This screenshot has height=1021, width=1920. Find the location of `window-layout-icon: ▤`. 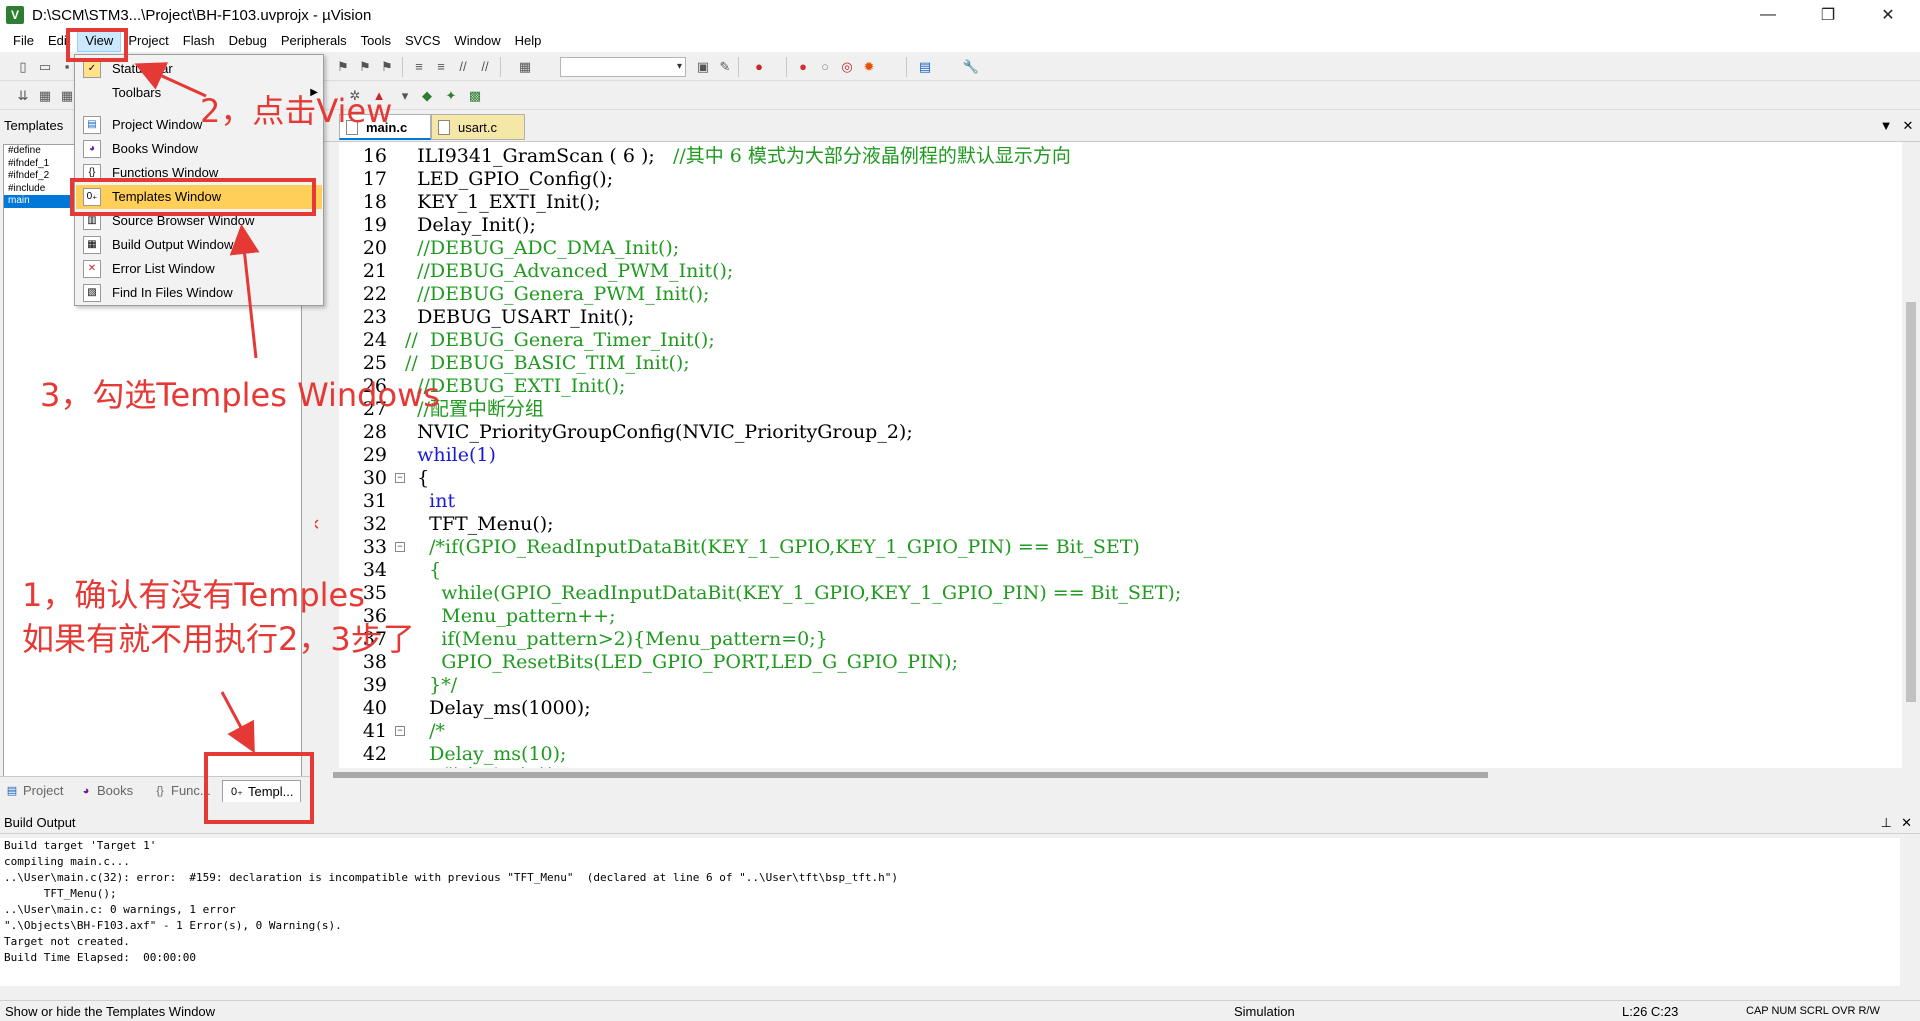

window-layout-icon: ▤ is located at coordinates (925, 67).